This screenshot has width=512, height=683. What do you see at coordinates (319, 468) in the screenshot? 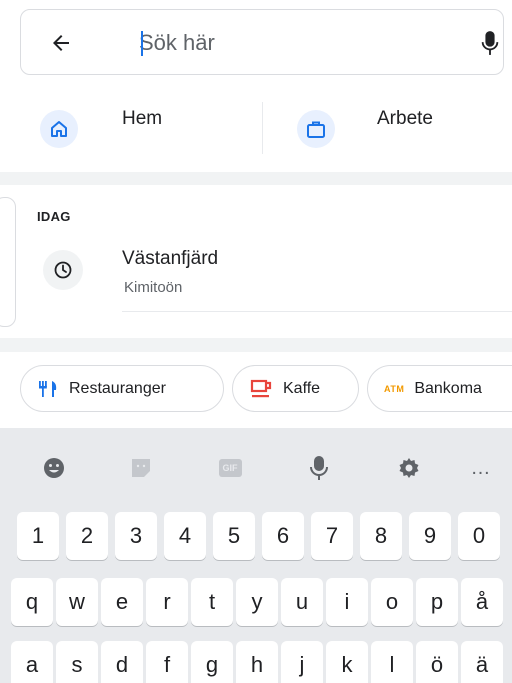
I see `keyboard-microphone-icon` at bounding box center [319, 468].